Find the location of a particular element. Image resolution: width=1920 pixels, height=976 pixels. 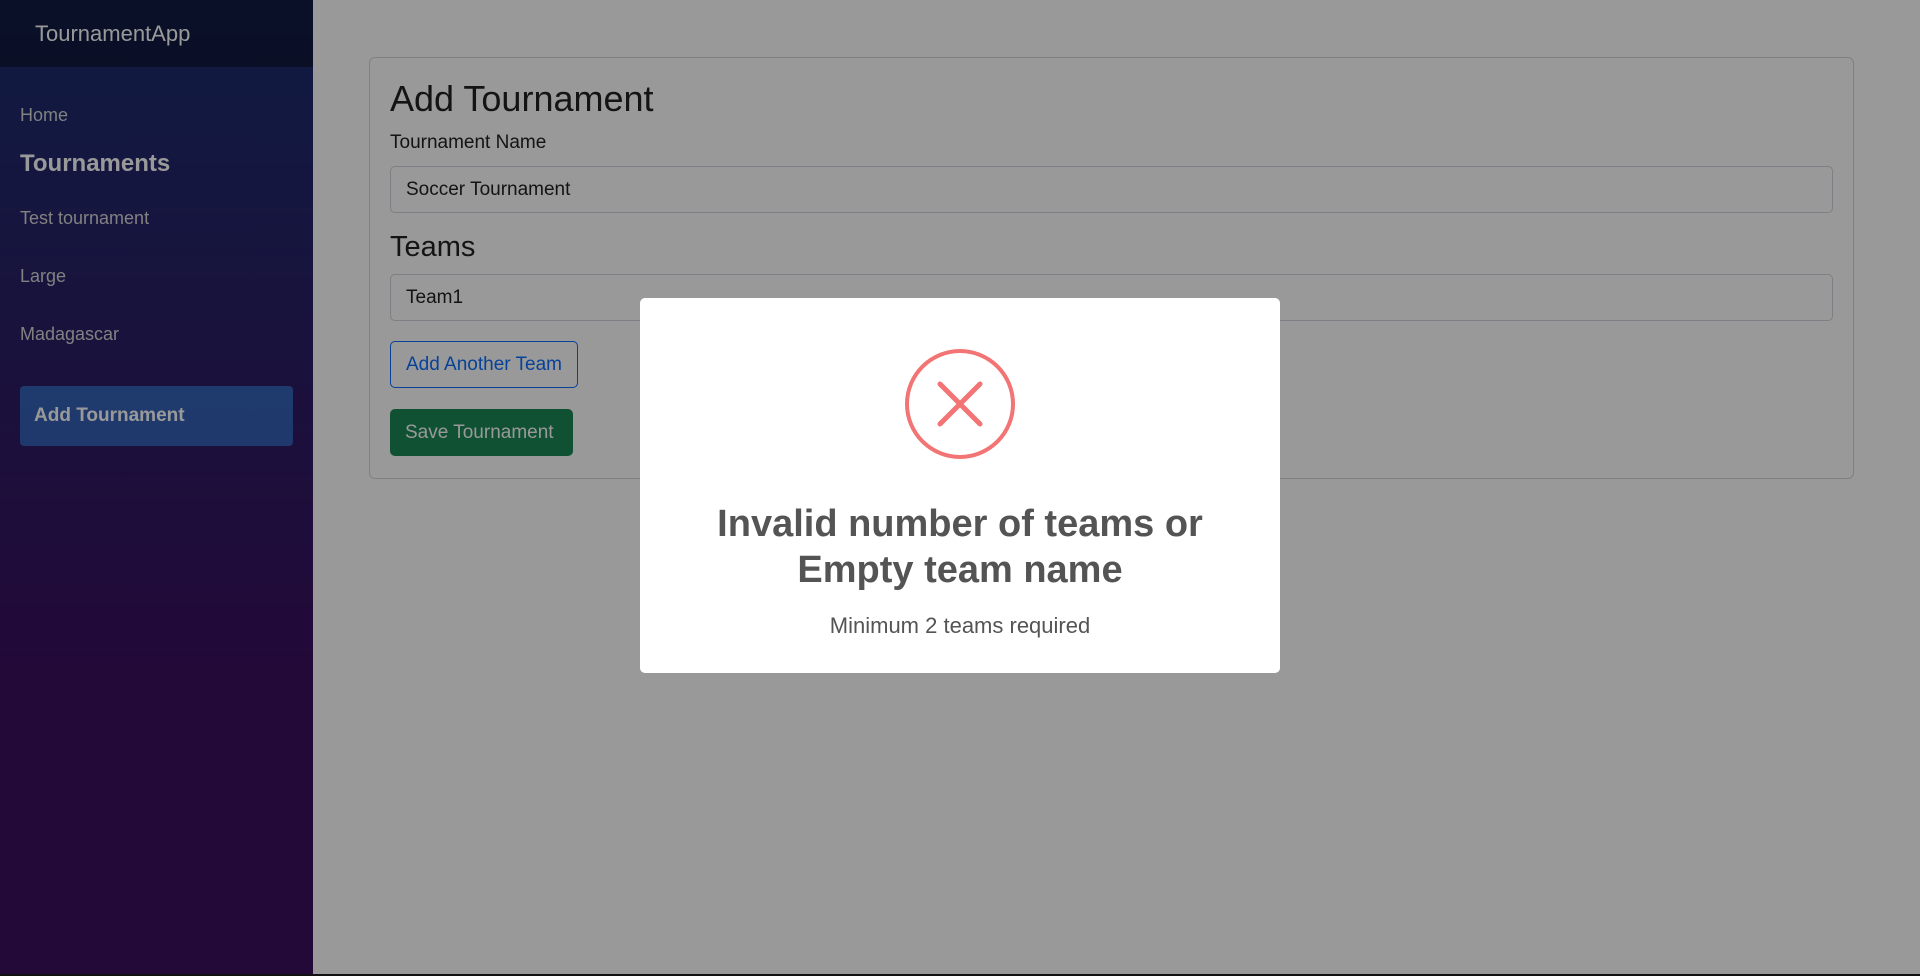

dialog-title-line-1: Invalid number of teams or is located at coordinates (960, 524).